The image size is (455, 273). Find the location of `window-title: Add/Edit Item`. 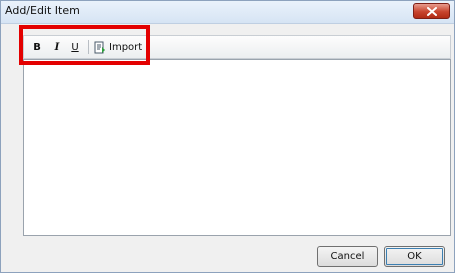

window-title: Add/Edit Item is located at coordinates (42, 10).